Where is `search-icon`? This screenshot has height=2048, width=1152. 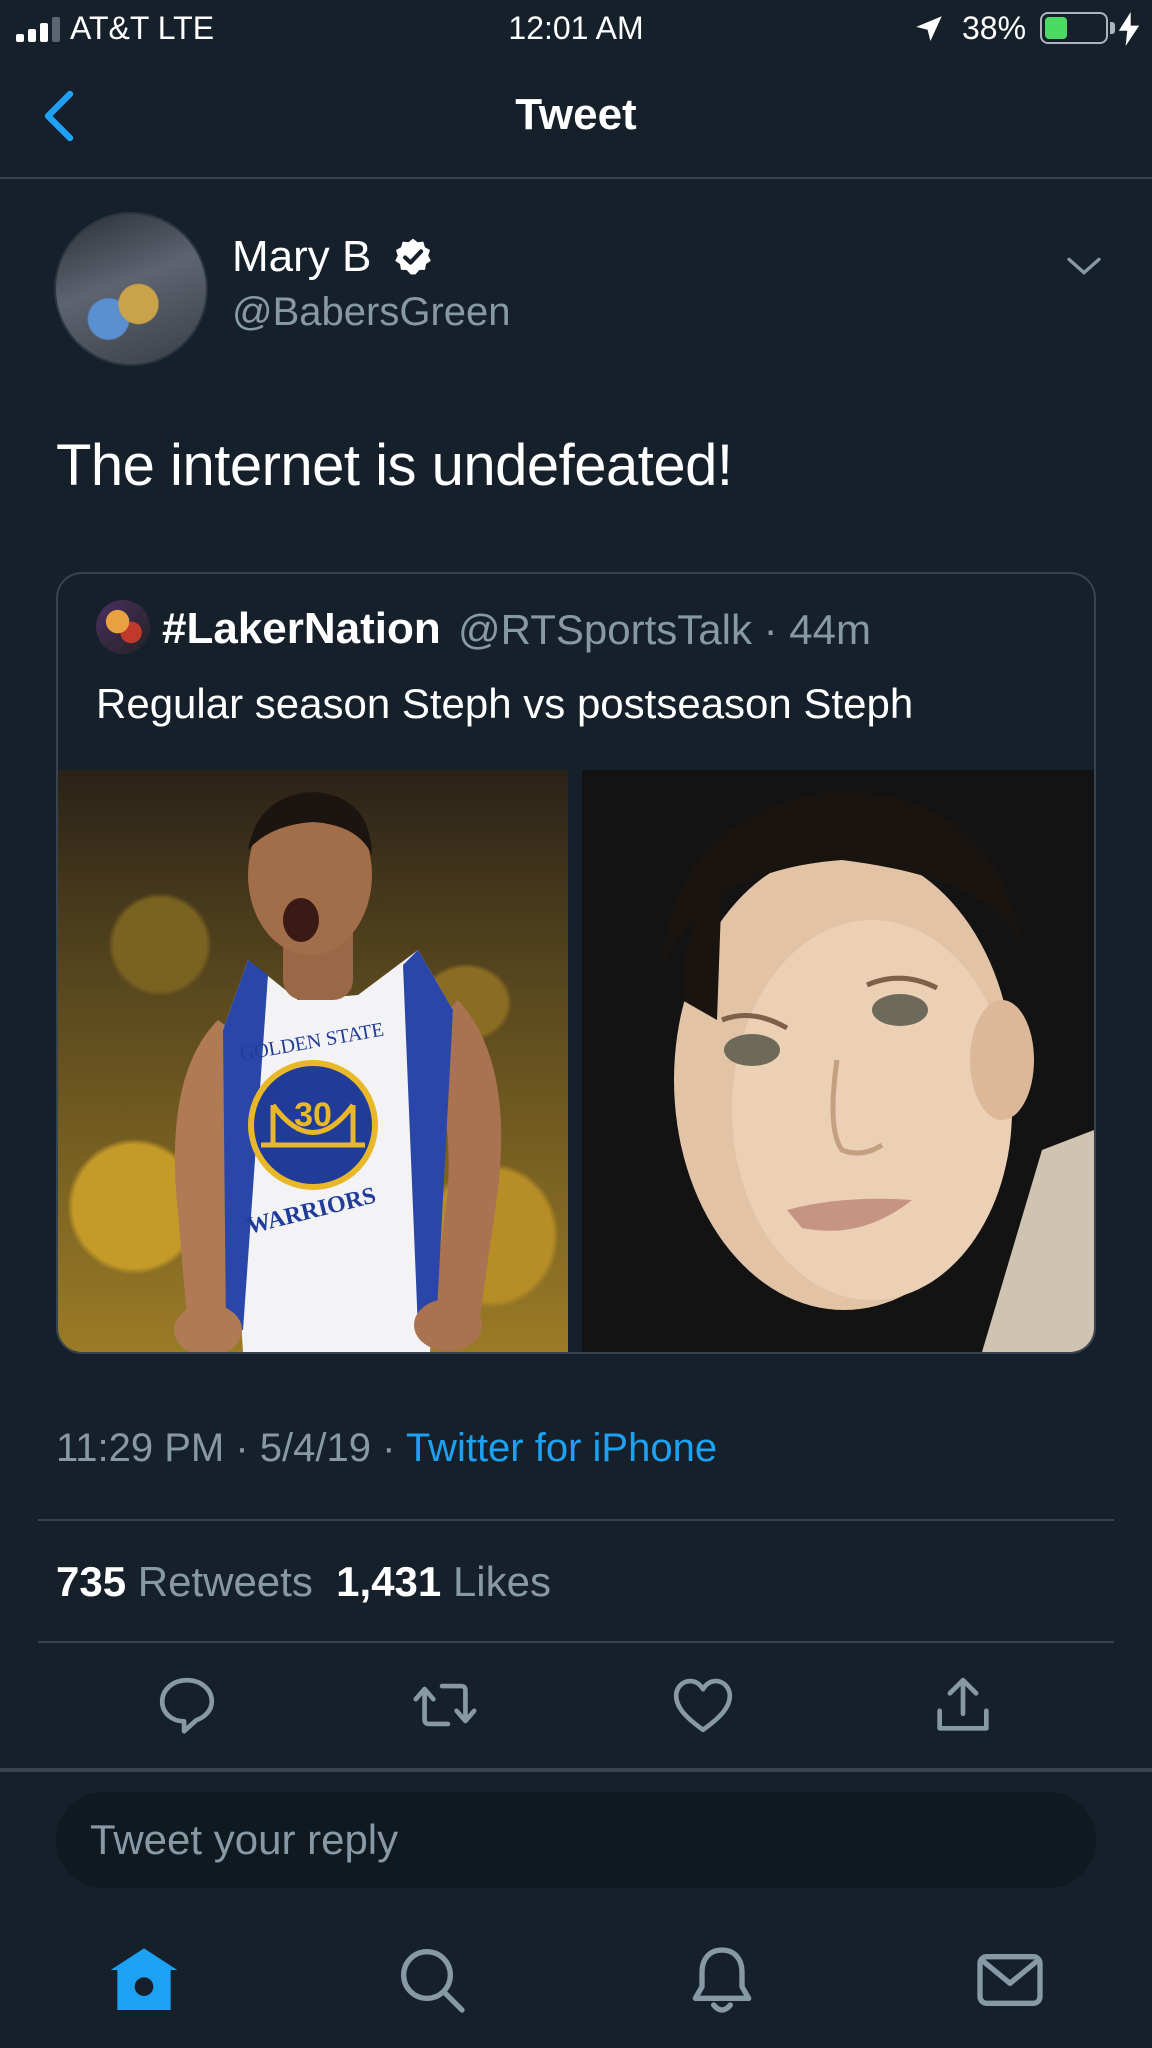 search-icon is located at coordinates (433, 1981).